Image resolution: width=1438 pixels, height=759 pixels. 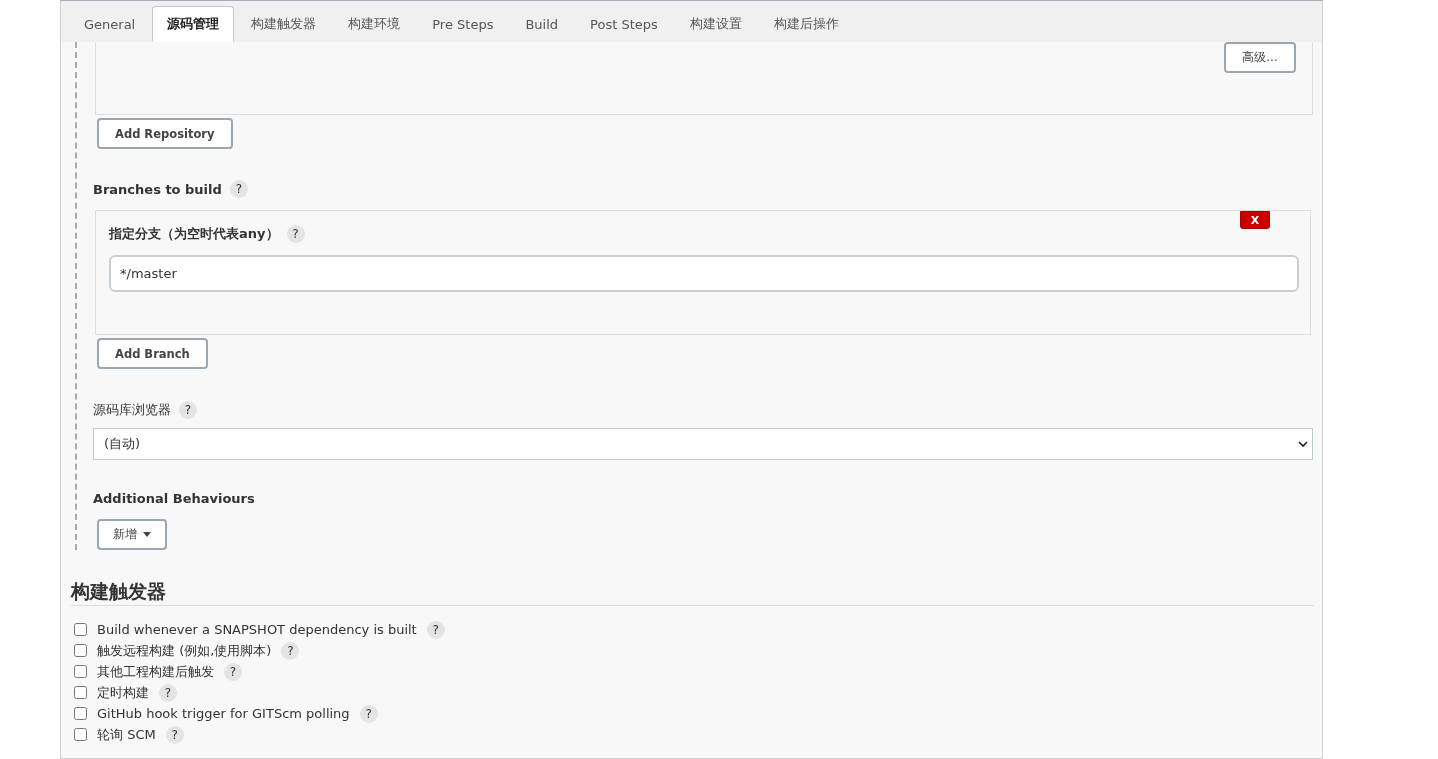 I want to click on tab: Post Steps, so click(x=624, y=24).